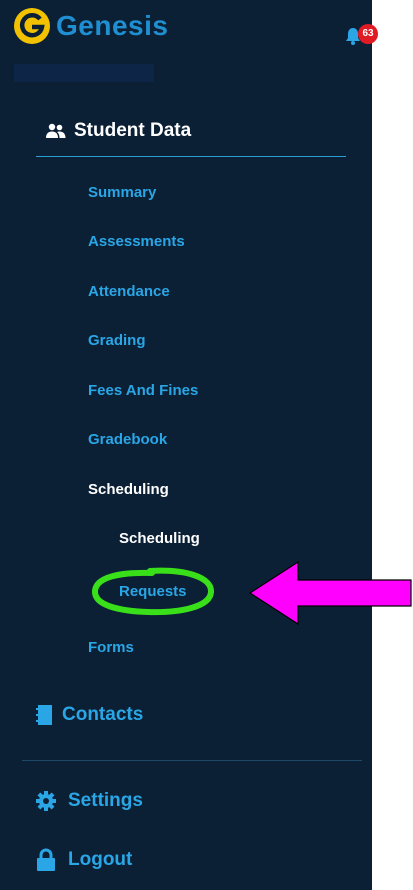  What do you see at coordinates (368, 34) in the screenshot?
I see `notification-badge: 63` at bounding box center [368, 34].